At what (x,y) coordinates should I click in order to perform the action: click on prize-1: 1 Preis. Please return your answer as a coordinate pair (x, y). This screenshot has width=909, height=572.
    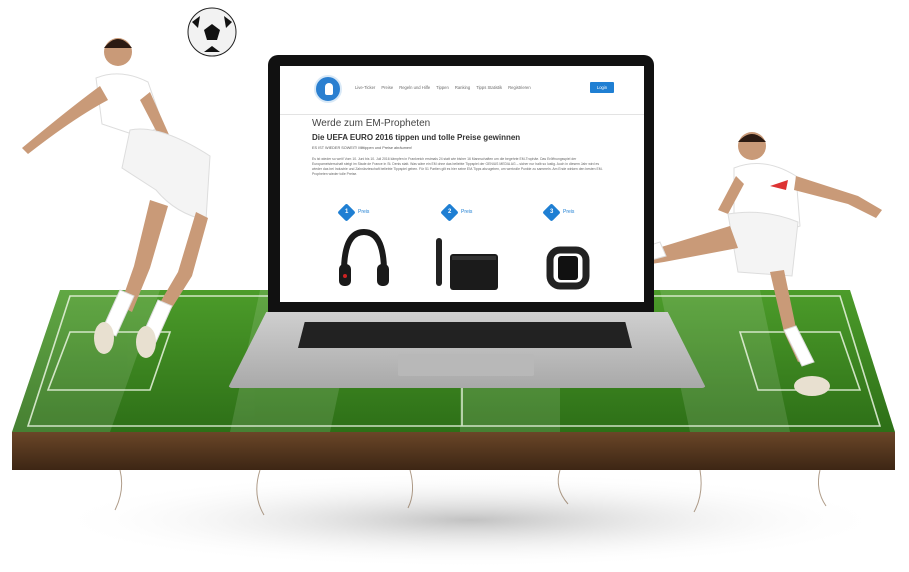
    Looking at the image, I should click on (368, 212).